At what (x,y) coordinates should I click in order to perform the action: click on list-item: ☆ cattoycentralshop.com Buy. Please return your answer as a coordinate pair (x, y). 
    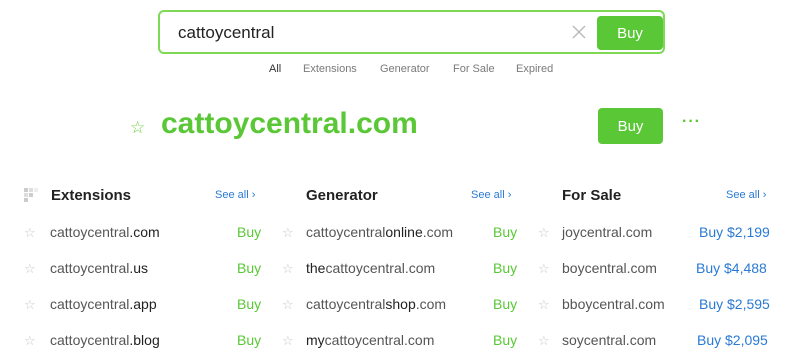
    Looking at the image, I should click on (412, 305).